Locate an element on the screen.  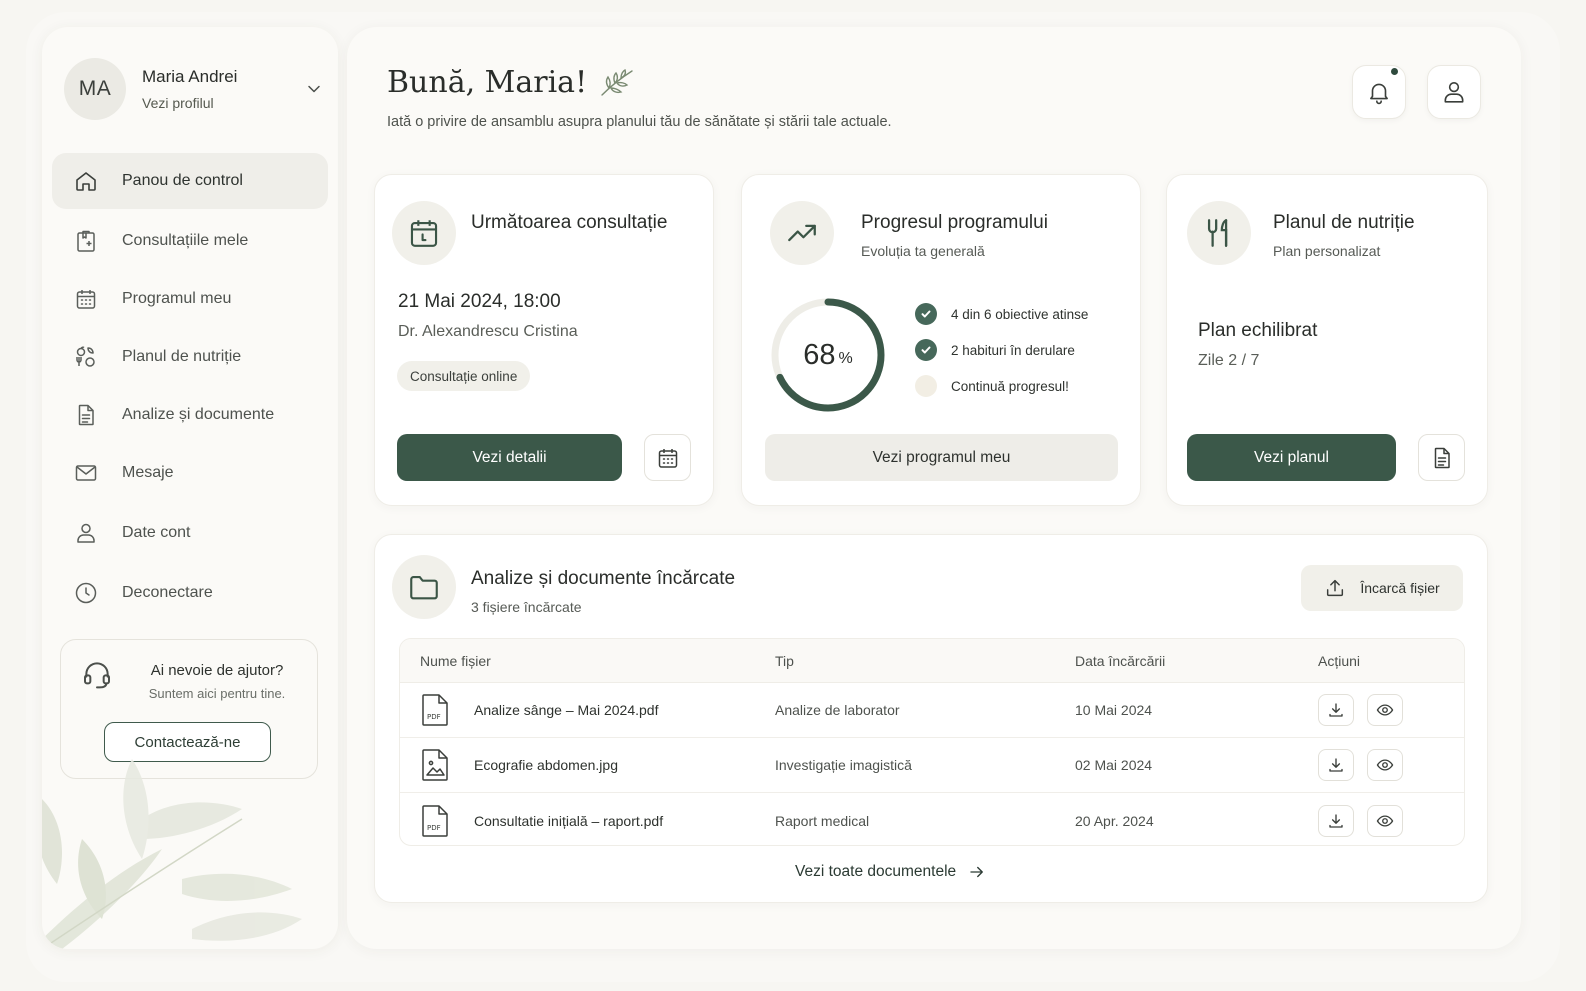
folder-icon-circle is located at coordinates (424, 587).